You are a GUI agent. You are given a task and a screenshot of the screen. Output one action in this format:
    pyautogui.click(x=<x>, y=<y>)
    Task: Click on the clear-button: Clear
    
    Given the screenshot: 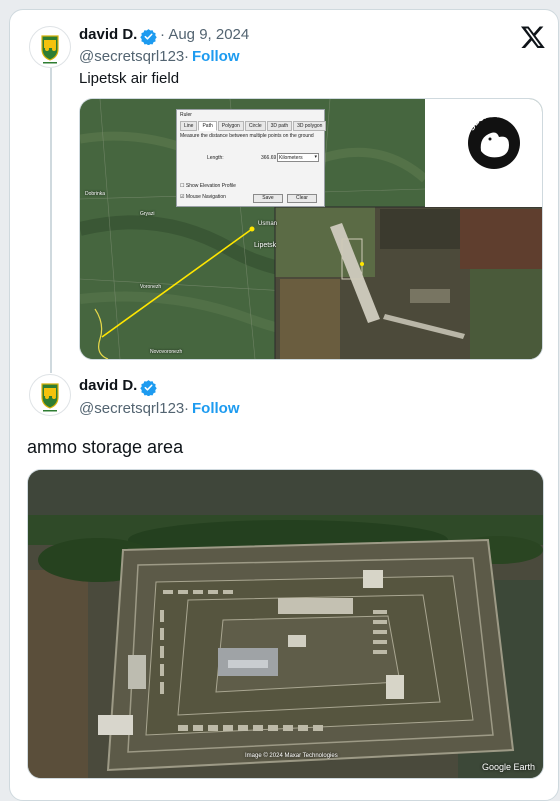 What is the action you would take?
    pyautogui.click(x=302, y=198)
    